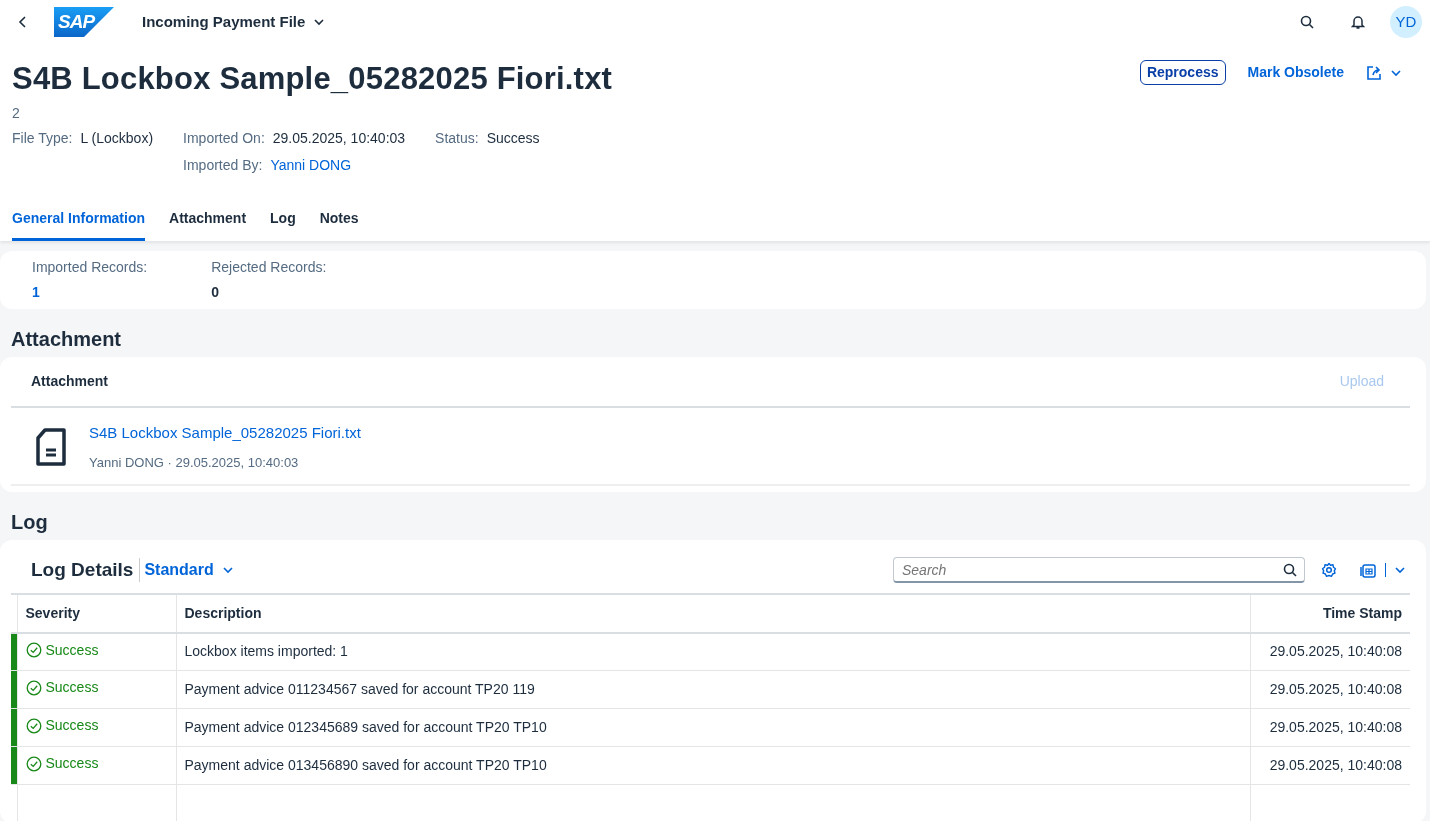  I want to click on action-button: Mark Obsolete, so click(1295, 72).